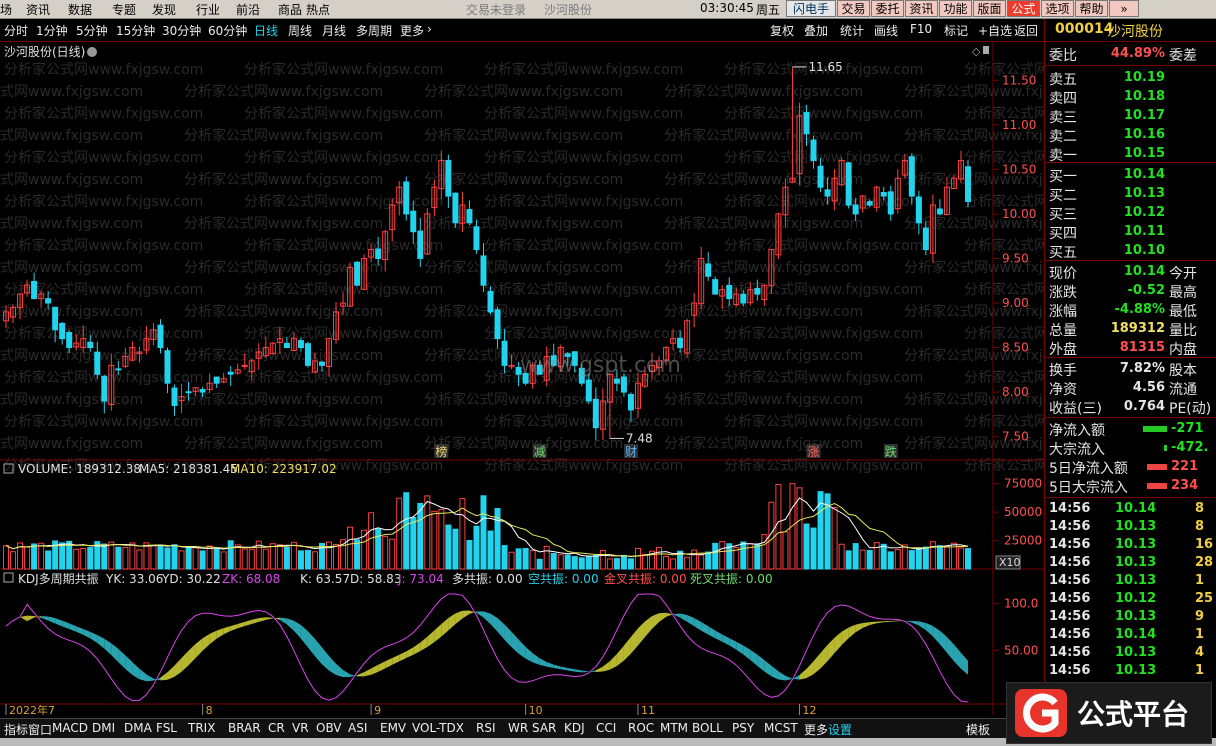 The width and height of the screenshot is (1216, 746). Describe the element at coordinates (840, 729) in the screenshot. I see `tab-25: 设置` at that location.